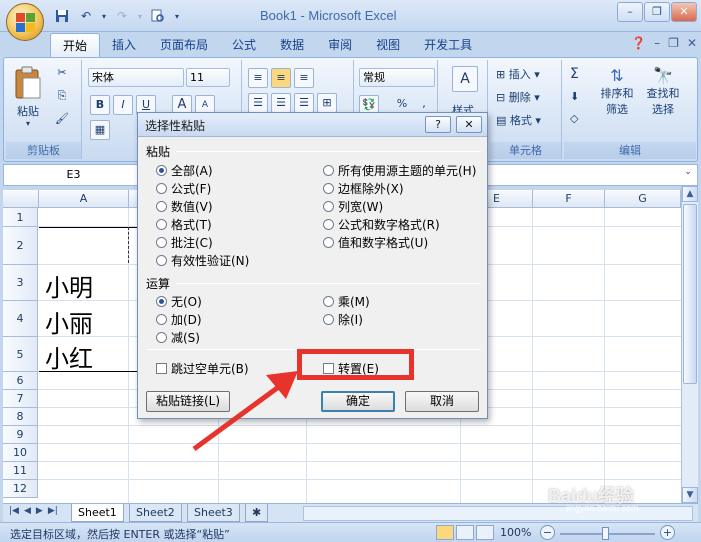 This screenshot has width=701, height=542. What do you see at coordinates (86, 16) in the screenshot?
I see `undo-icon: ↶` at bounding box center [86, 16].